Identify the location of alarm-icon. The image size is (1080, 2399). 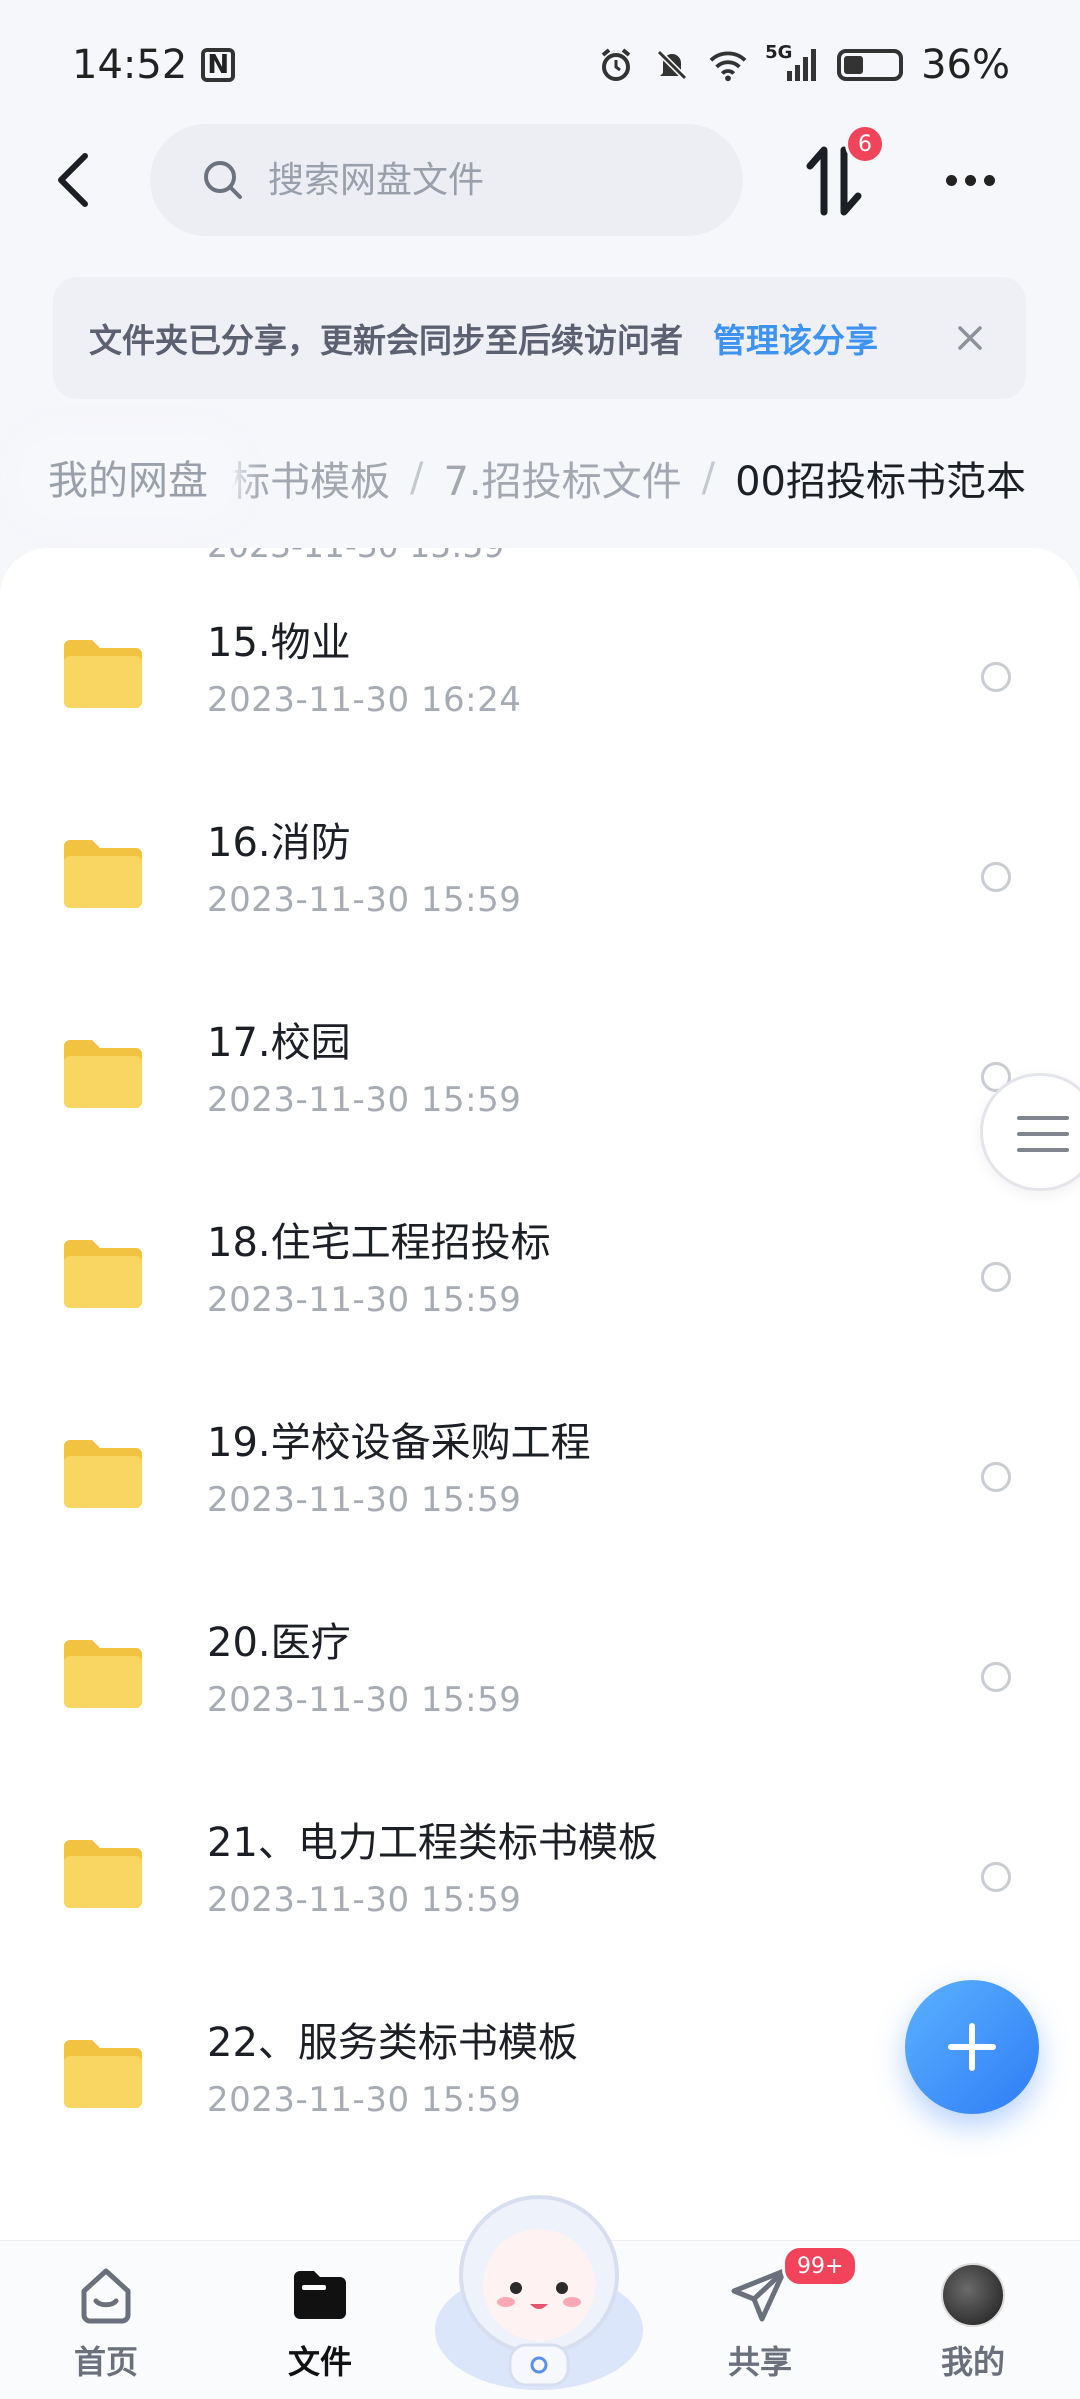
(616, 65).